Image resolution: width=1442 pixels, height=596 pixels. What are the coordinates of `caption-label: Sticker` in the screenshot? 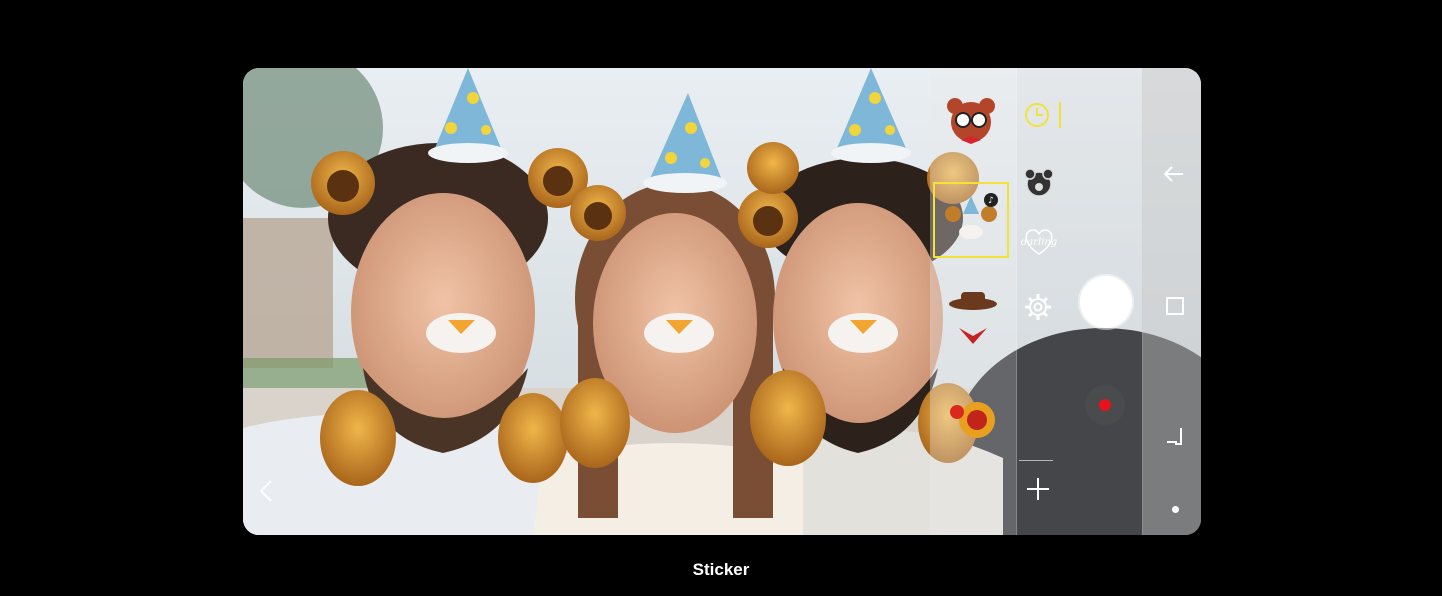 It's located at (721, 569).